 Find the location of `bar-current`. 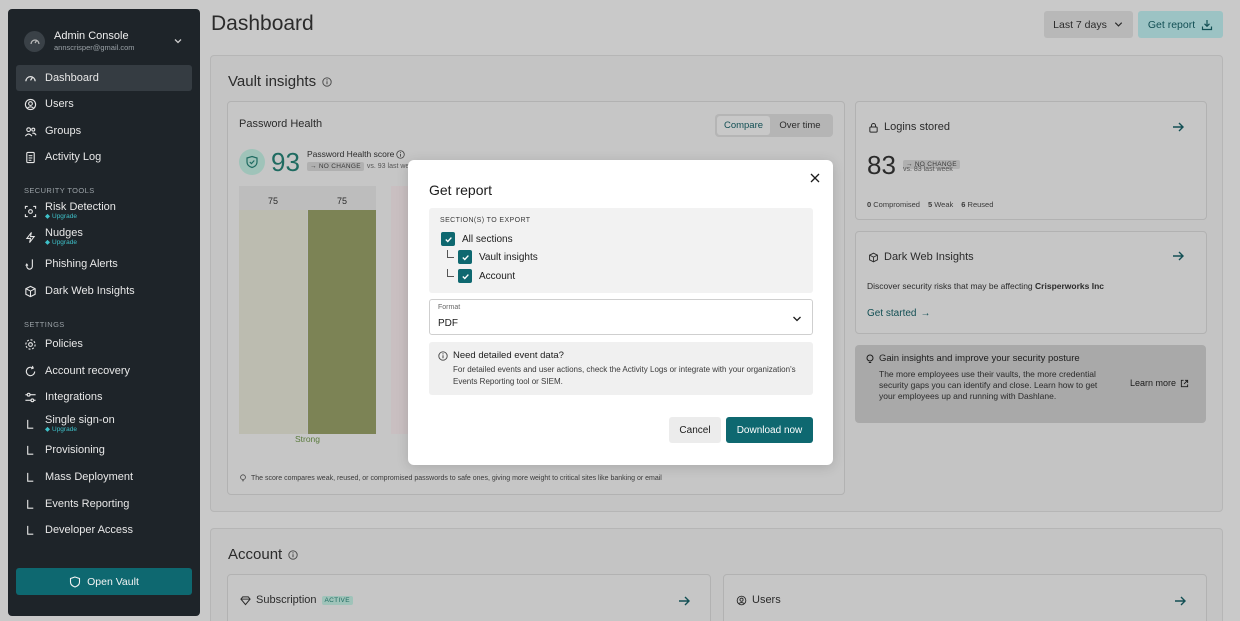

bar-current is located at coordinates (342, 322).